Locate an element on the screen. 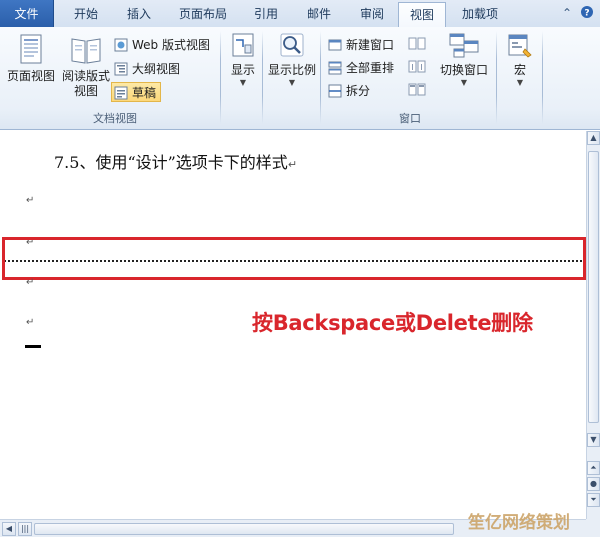 The image size is (600, 537). print-layout-label: 页面视图 is located at coordinates (30, 76).